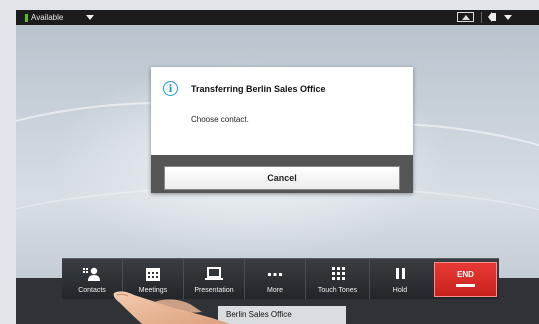  I want to click on hold-button: Hold, so click(400, 279).